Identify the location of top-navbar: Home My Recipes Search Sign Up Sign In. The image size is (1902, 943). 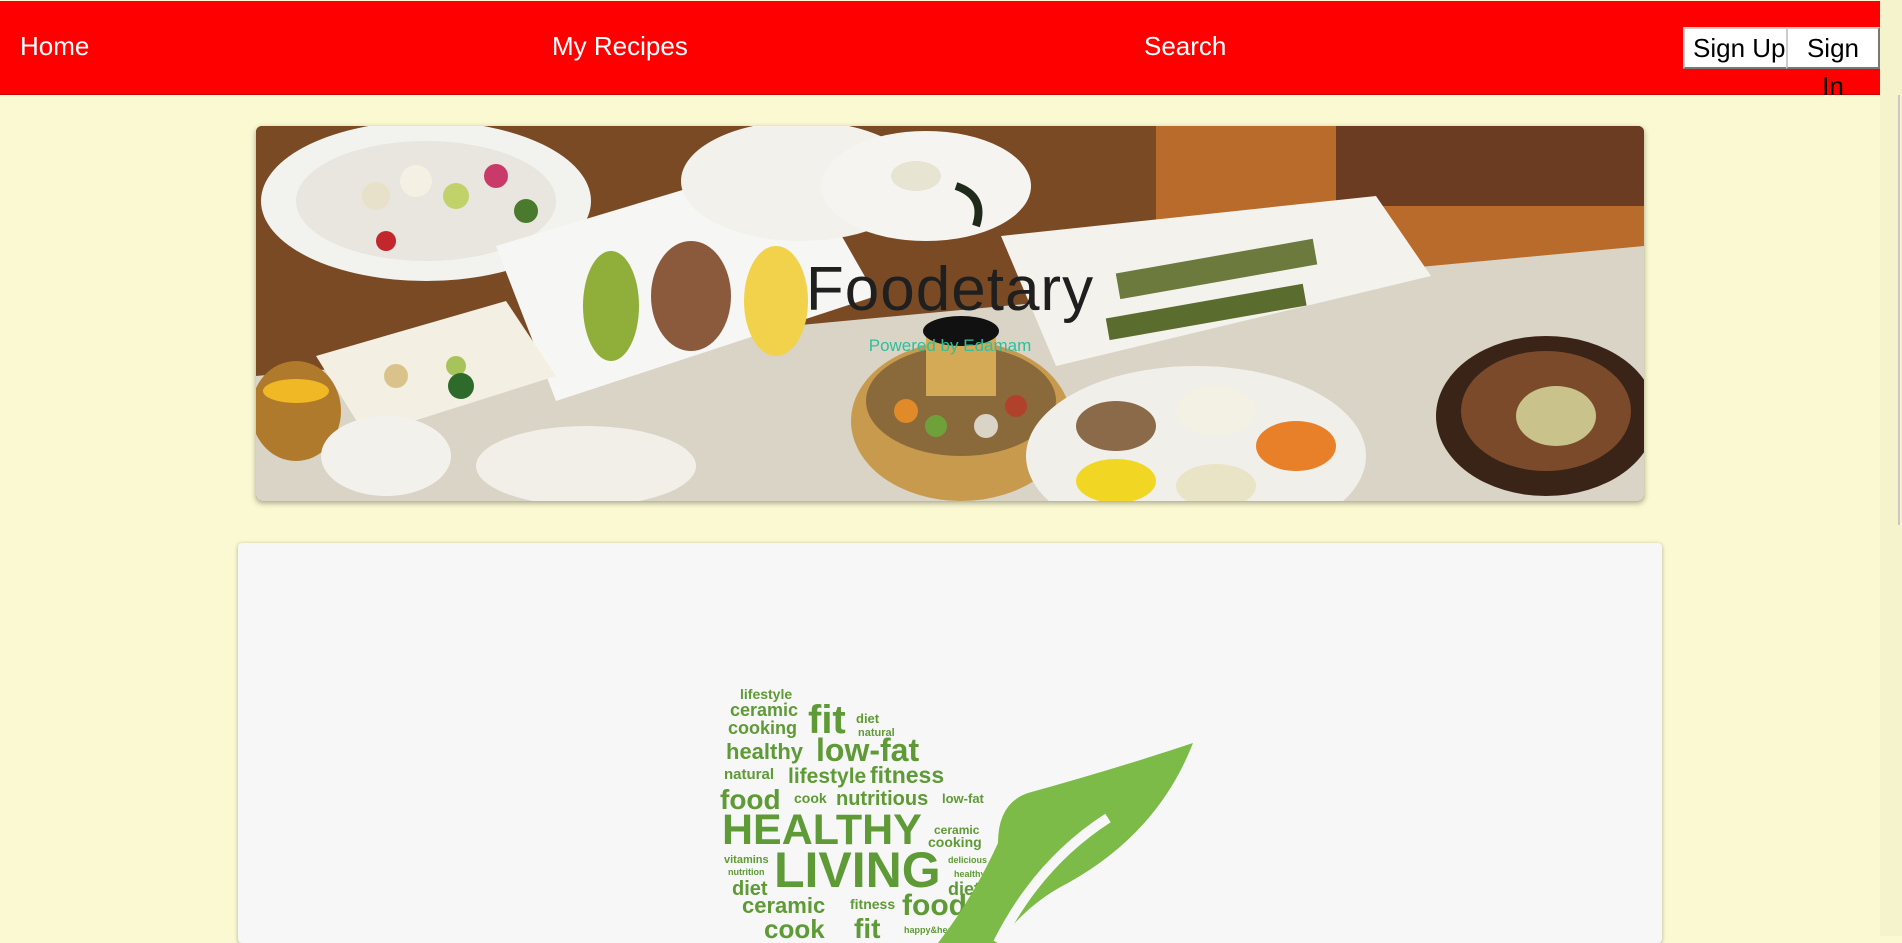
(940, 51).